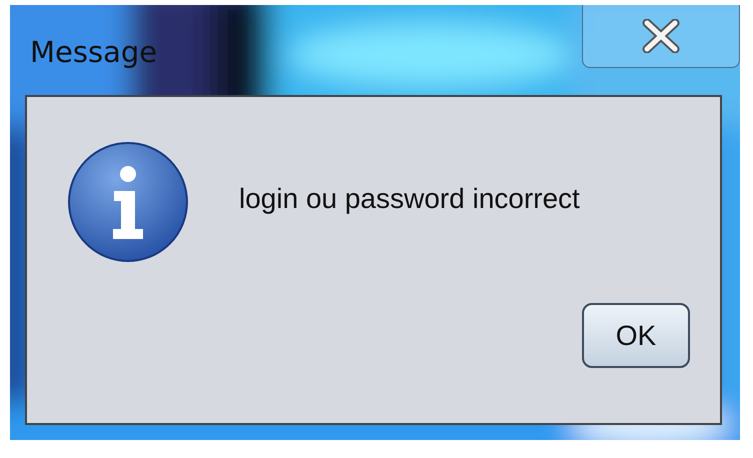 This screenshot has width=753, height=458. Describe the element at coordinates (409, 199) in the screenshot. I see `message-text: login ou password incorrect` at that location.